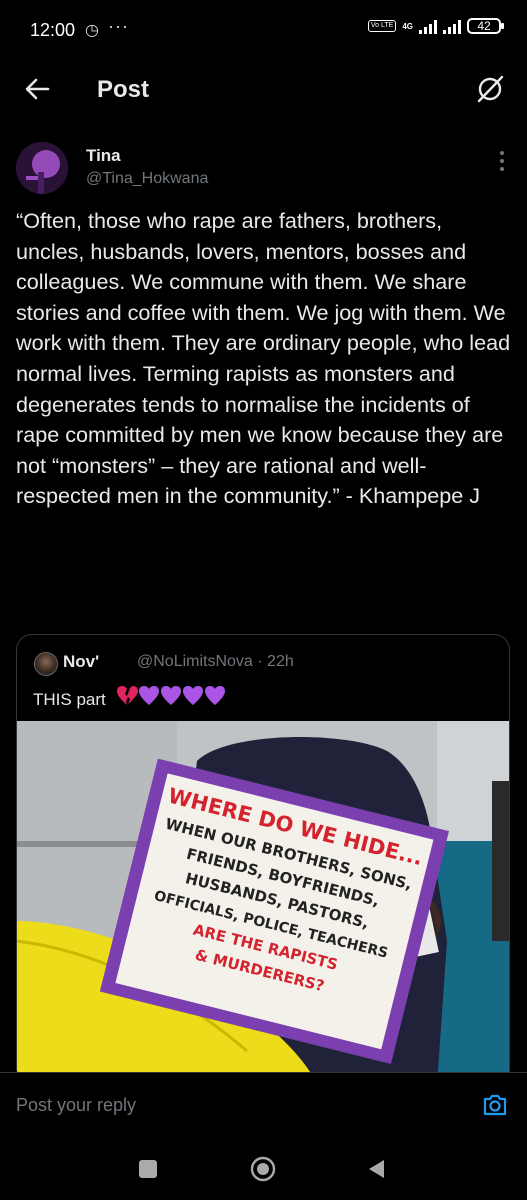  I want to click on status-bar: 12:00 ◷ ··· Vo LTE 4G 42, so click(263, 30).